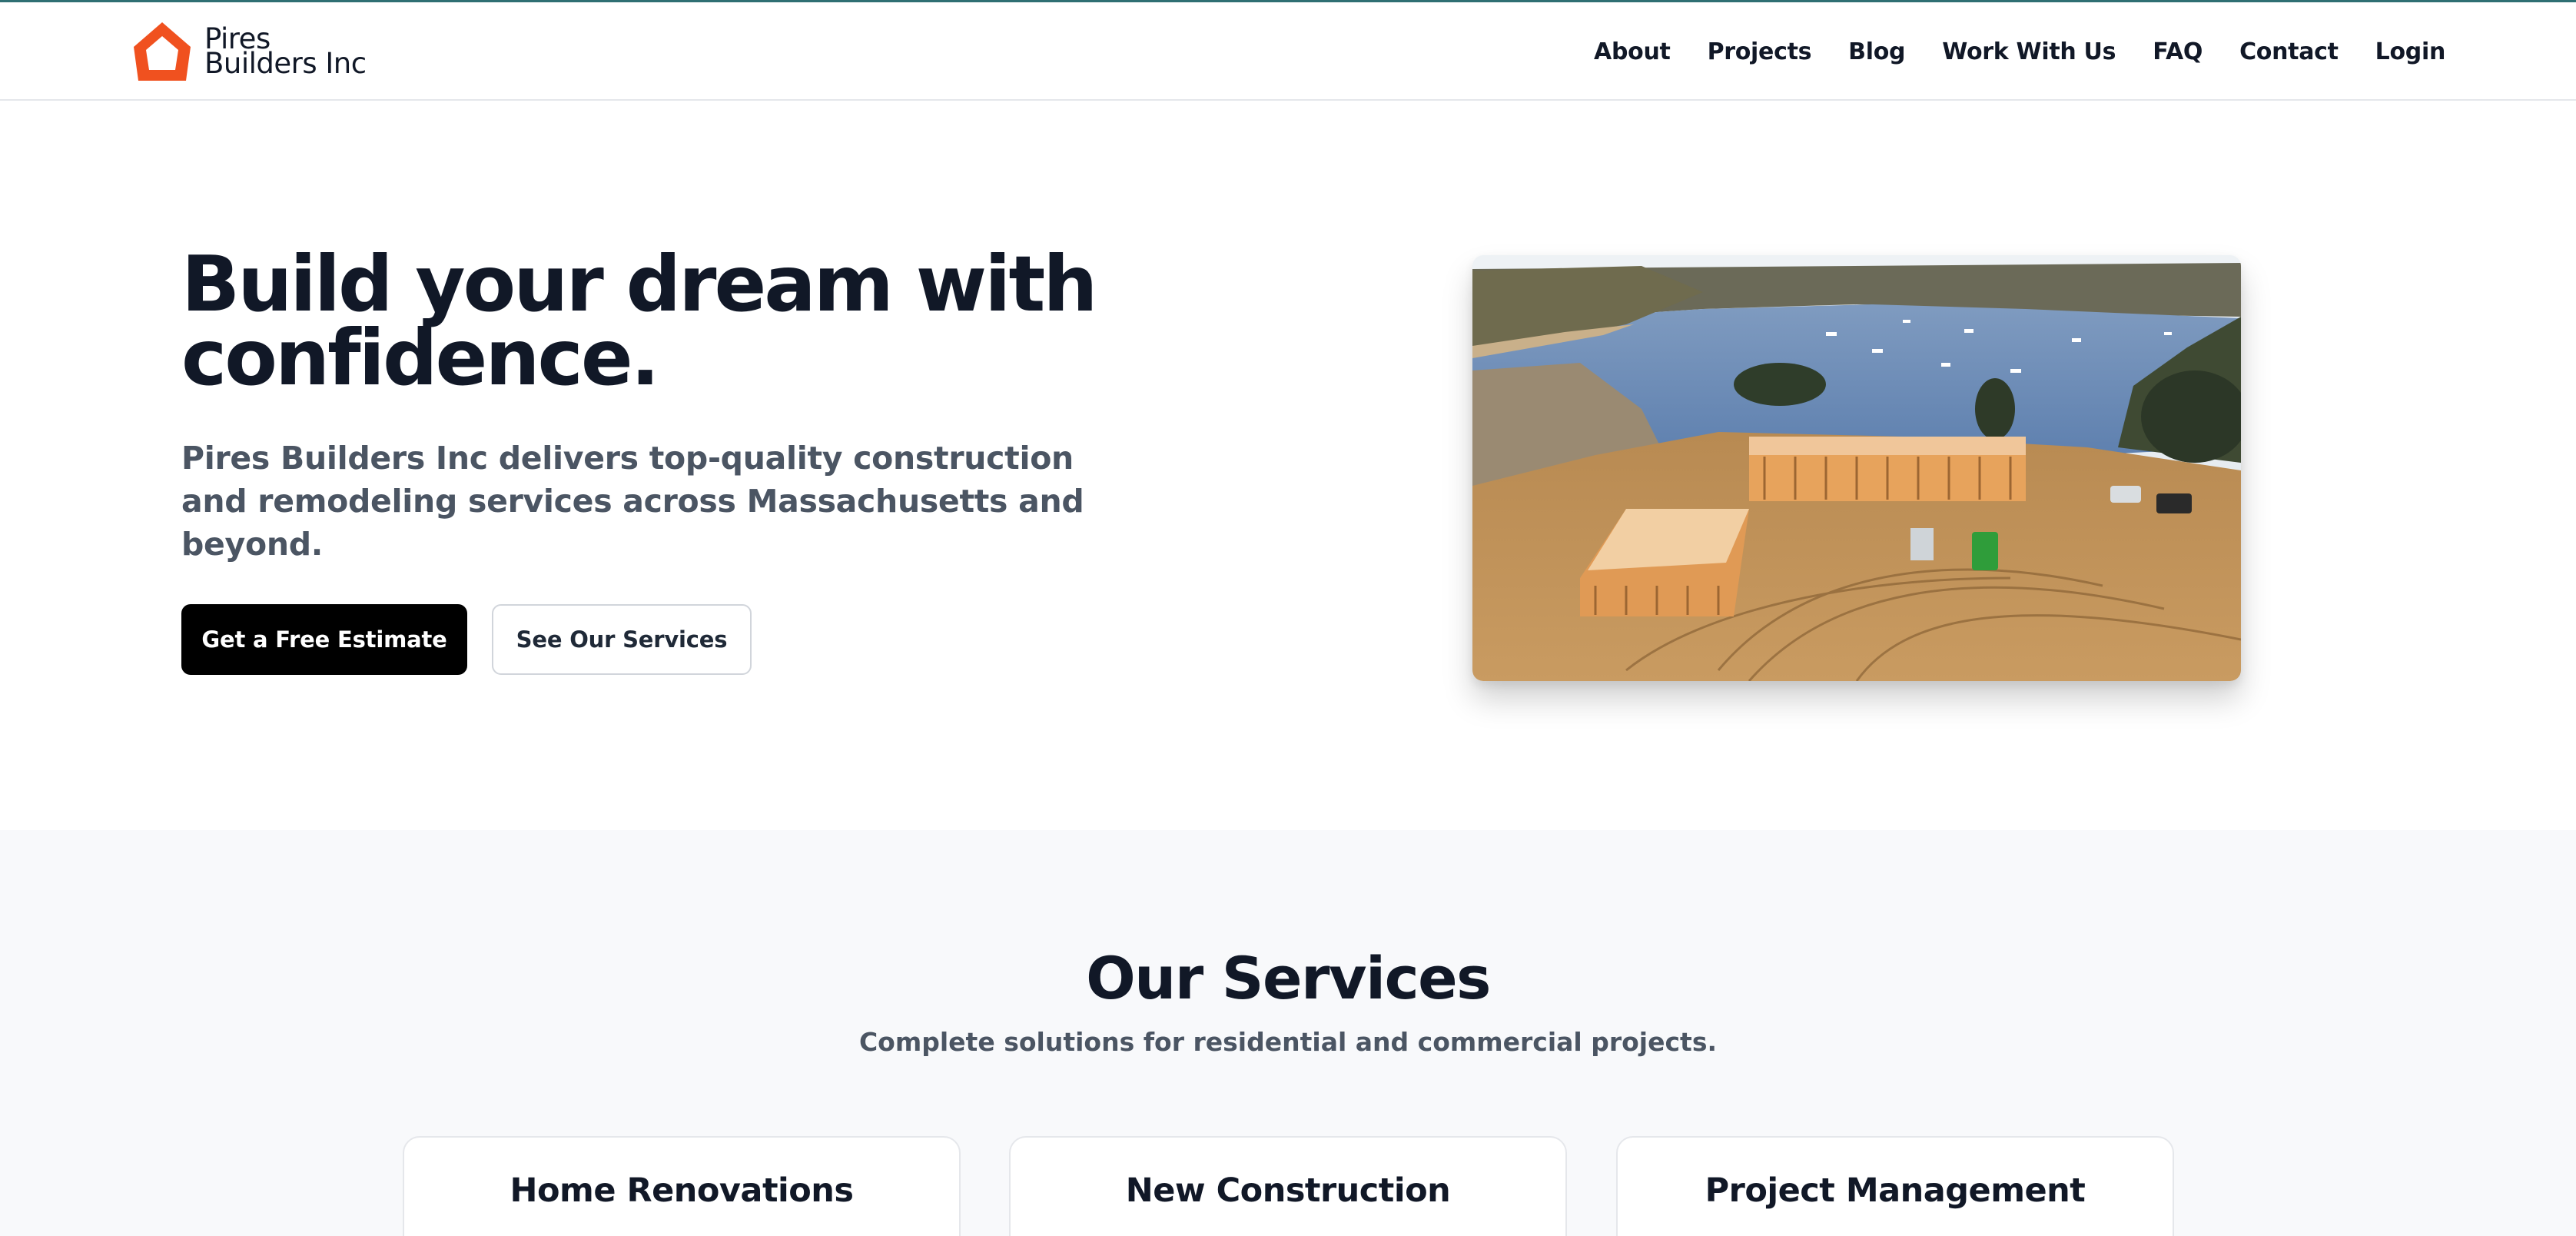 This screenshot has height=1236, width=2576. I want to click on services-title: Our Services, so click(1288, 978).